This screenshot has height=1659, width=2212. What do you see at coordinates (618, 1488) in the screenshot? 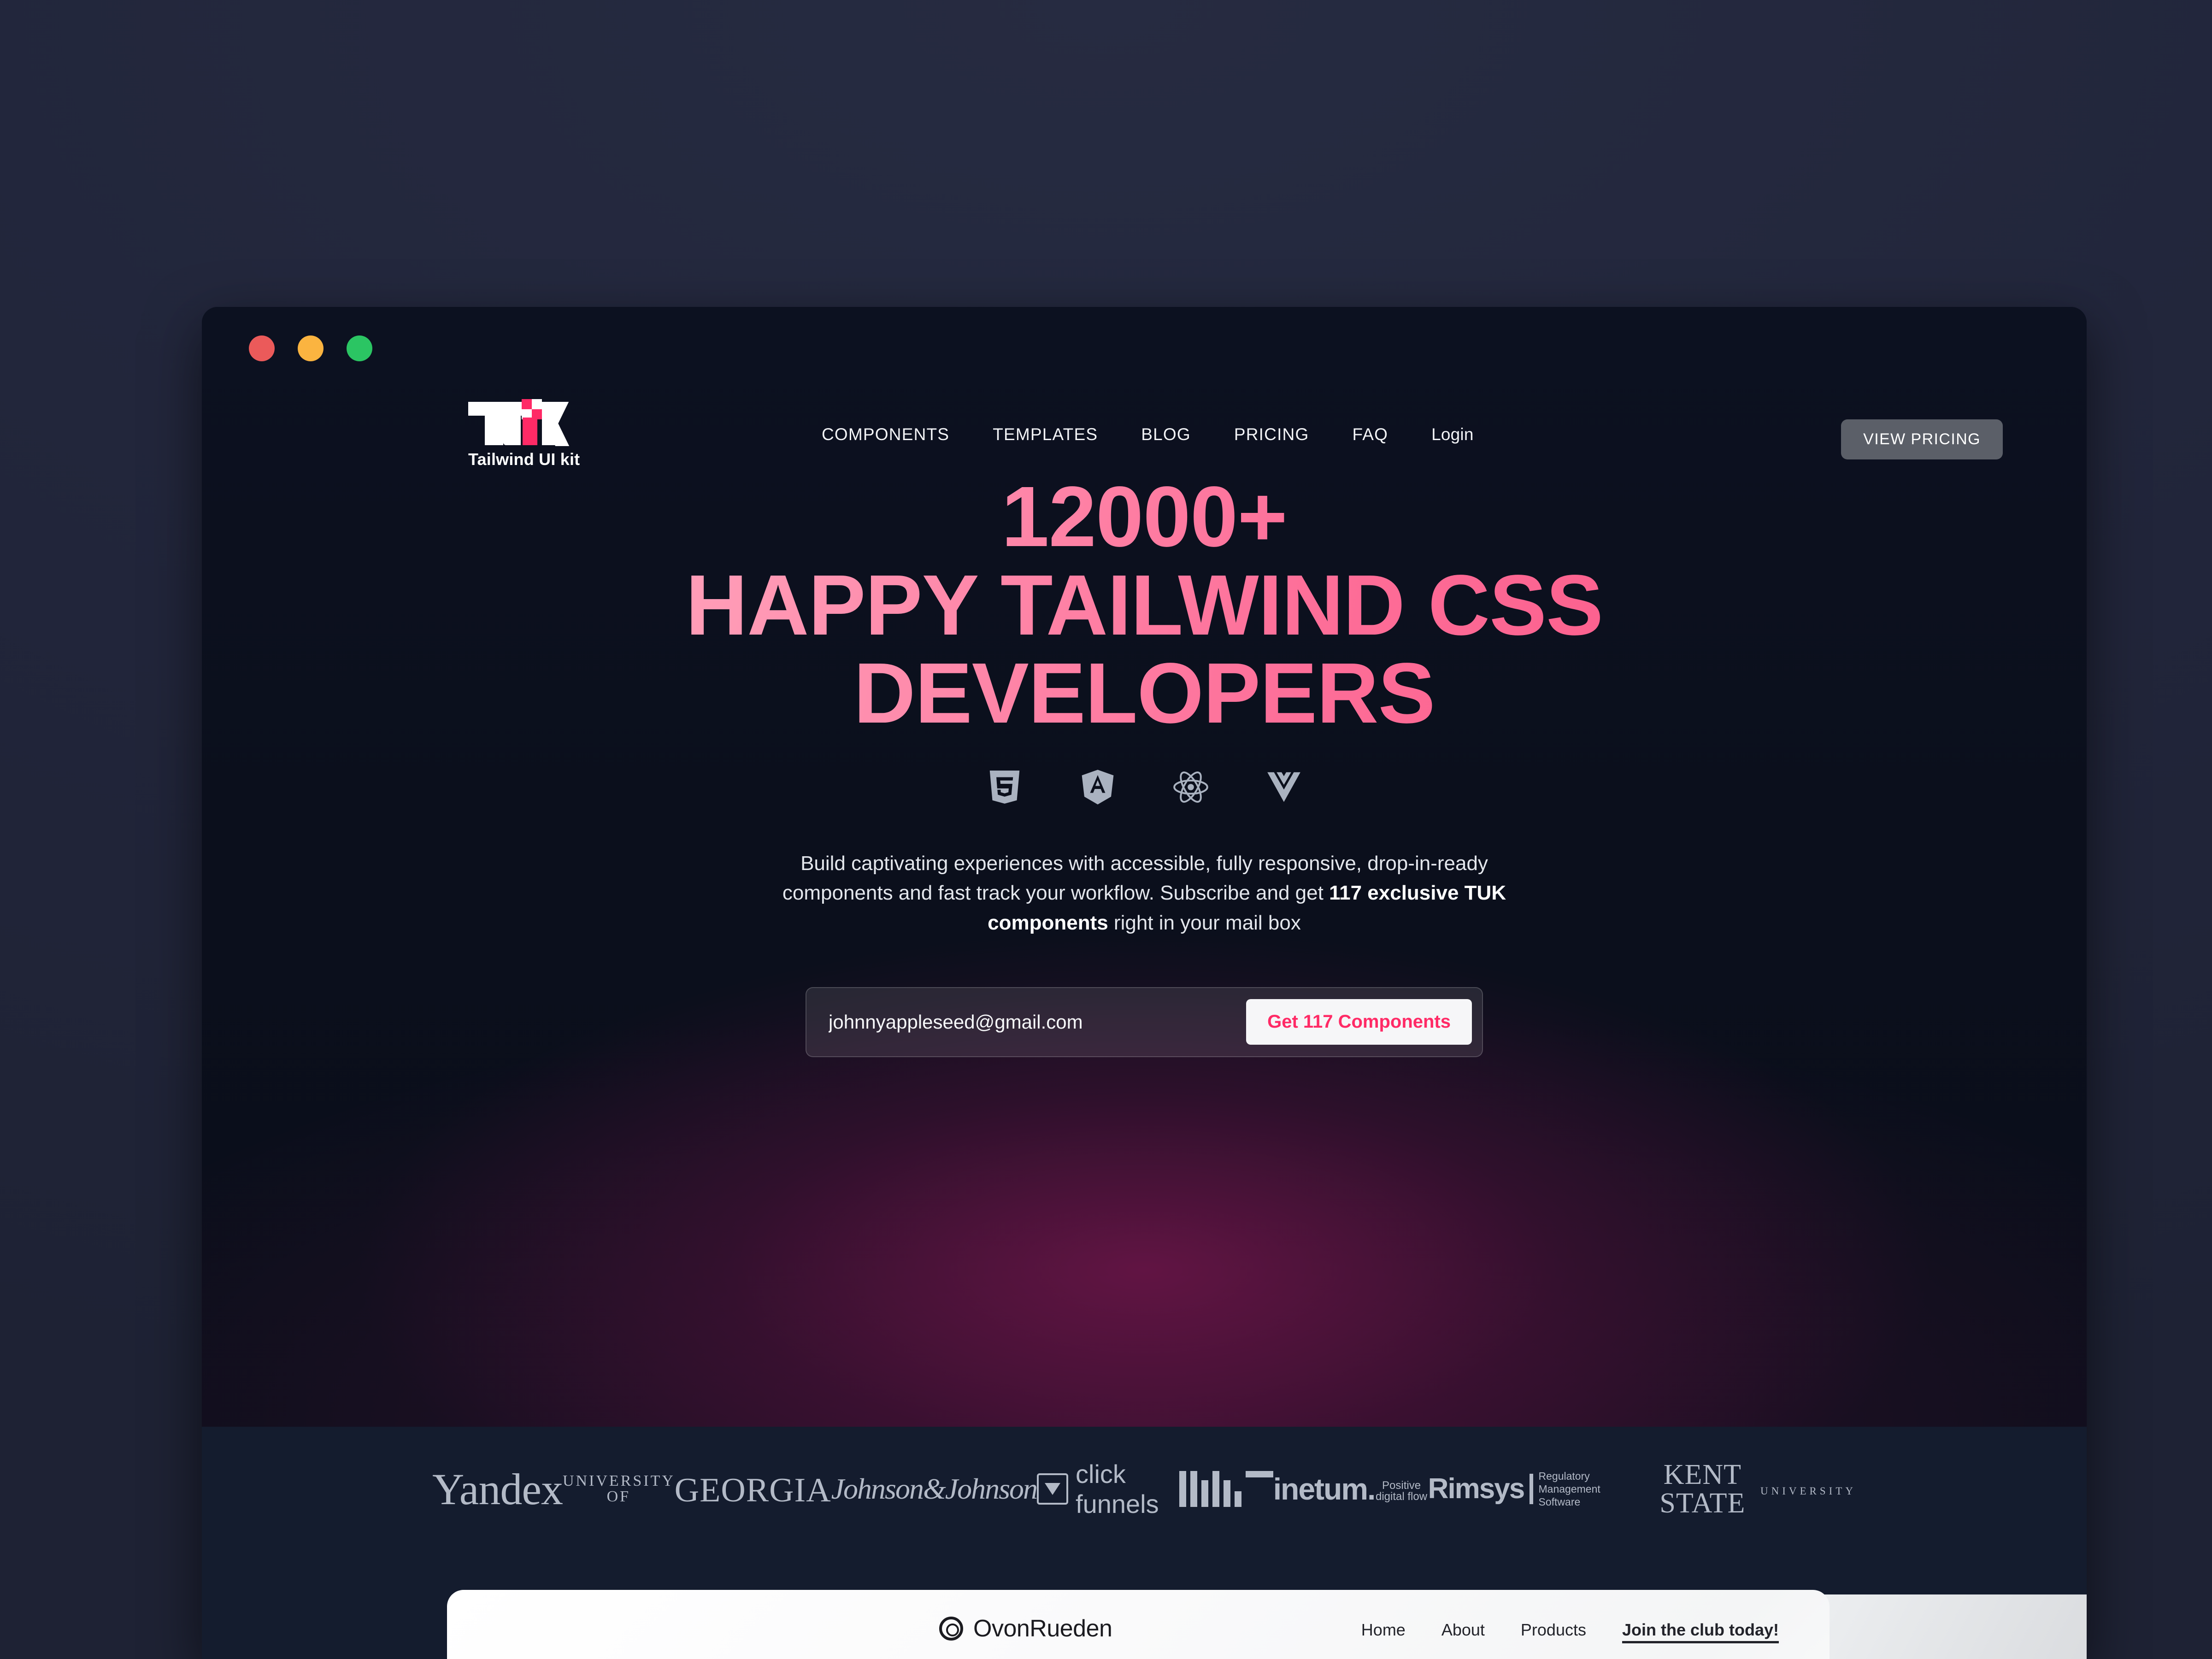
I see `uga-line-1: UNIVERSITY OF` at bounding box center [618, 1488].